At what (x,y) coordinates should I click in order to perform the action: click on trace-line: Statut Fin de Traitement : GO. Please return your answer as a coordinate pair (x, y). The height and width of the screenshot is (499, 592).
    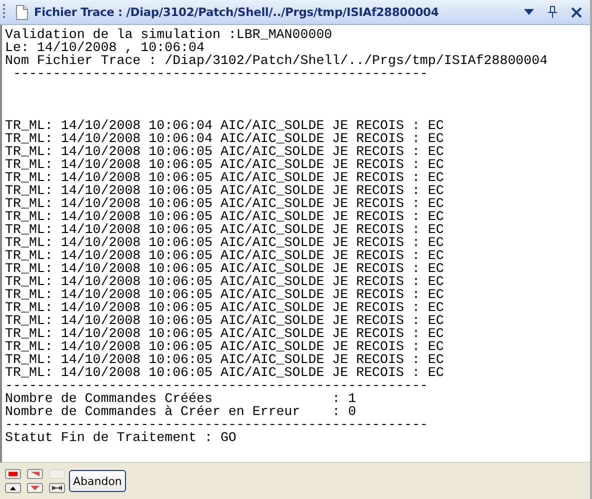
    Looking at the image, I should click on (120, 437).